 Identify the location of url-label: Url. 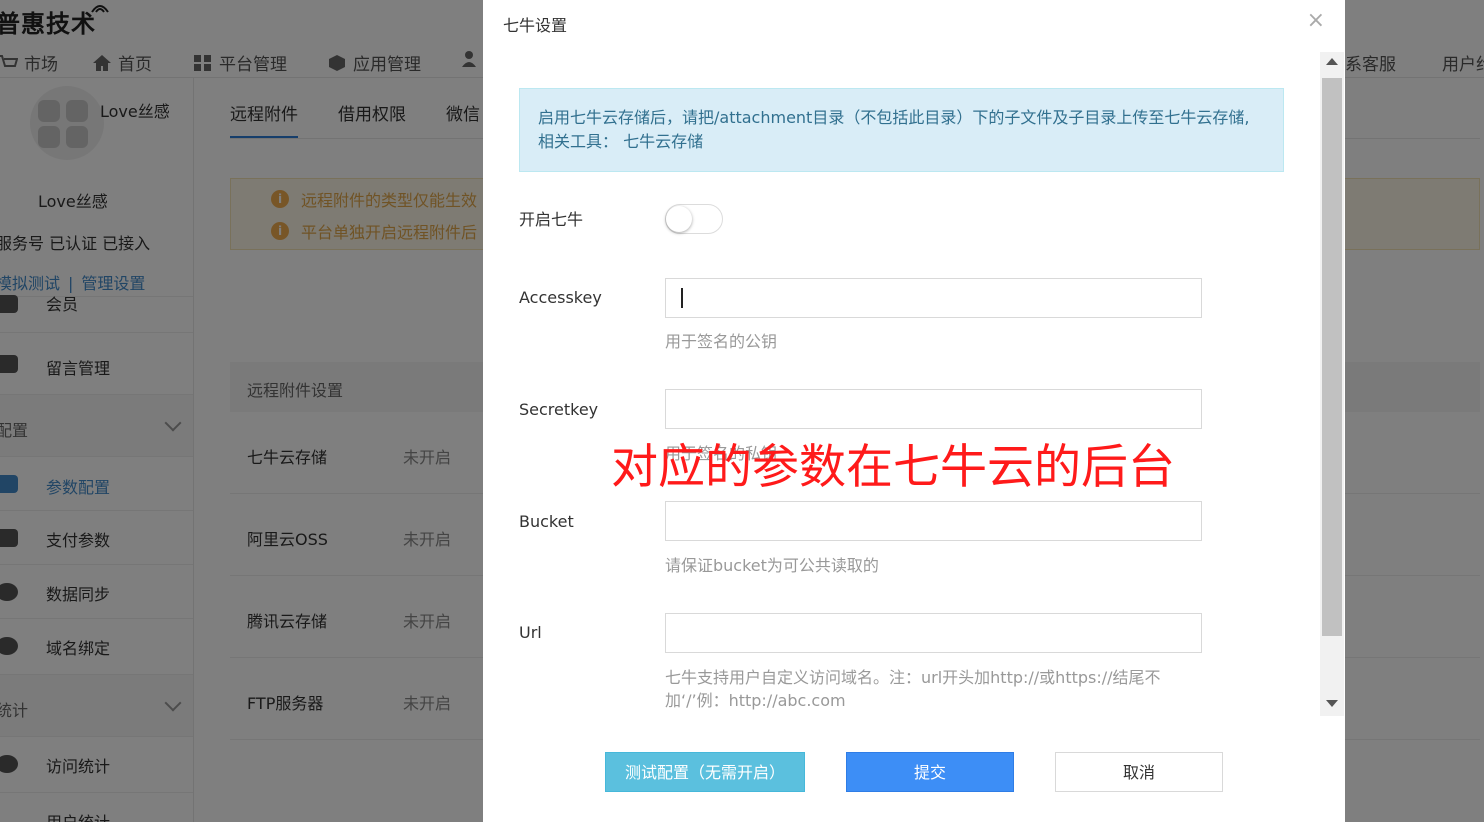
(530, 632).